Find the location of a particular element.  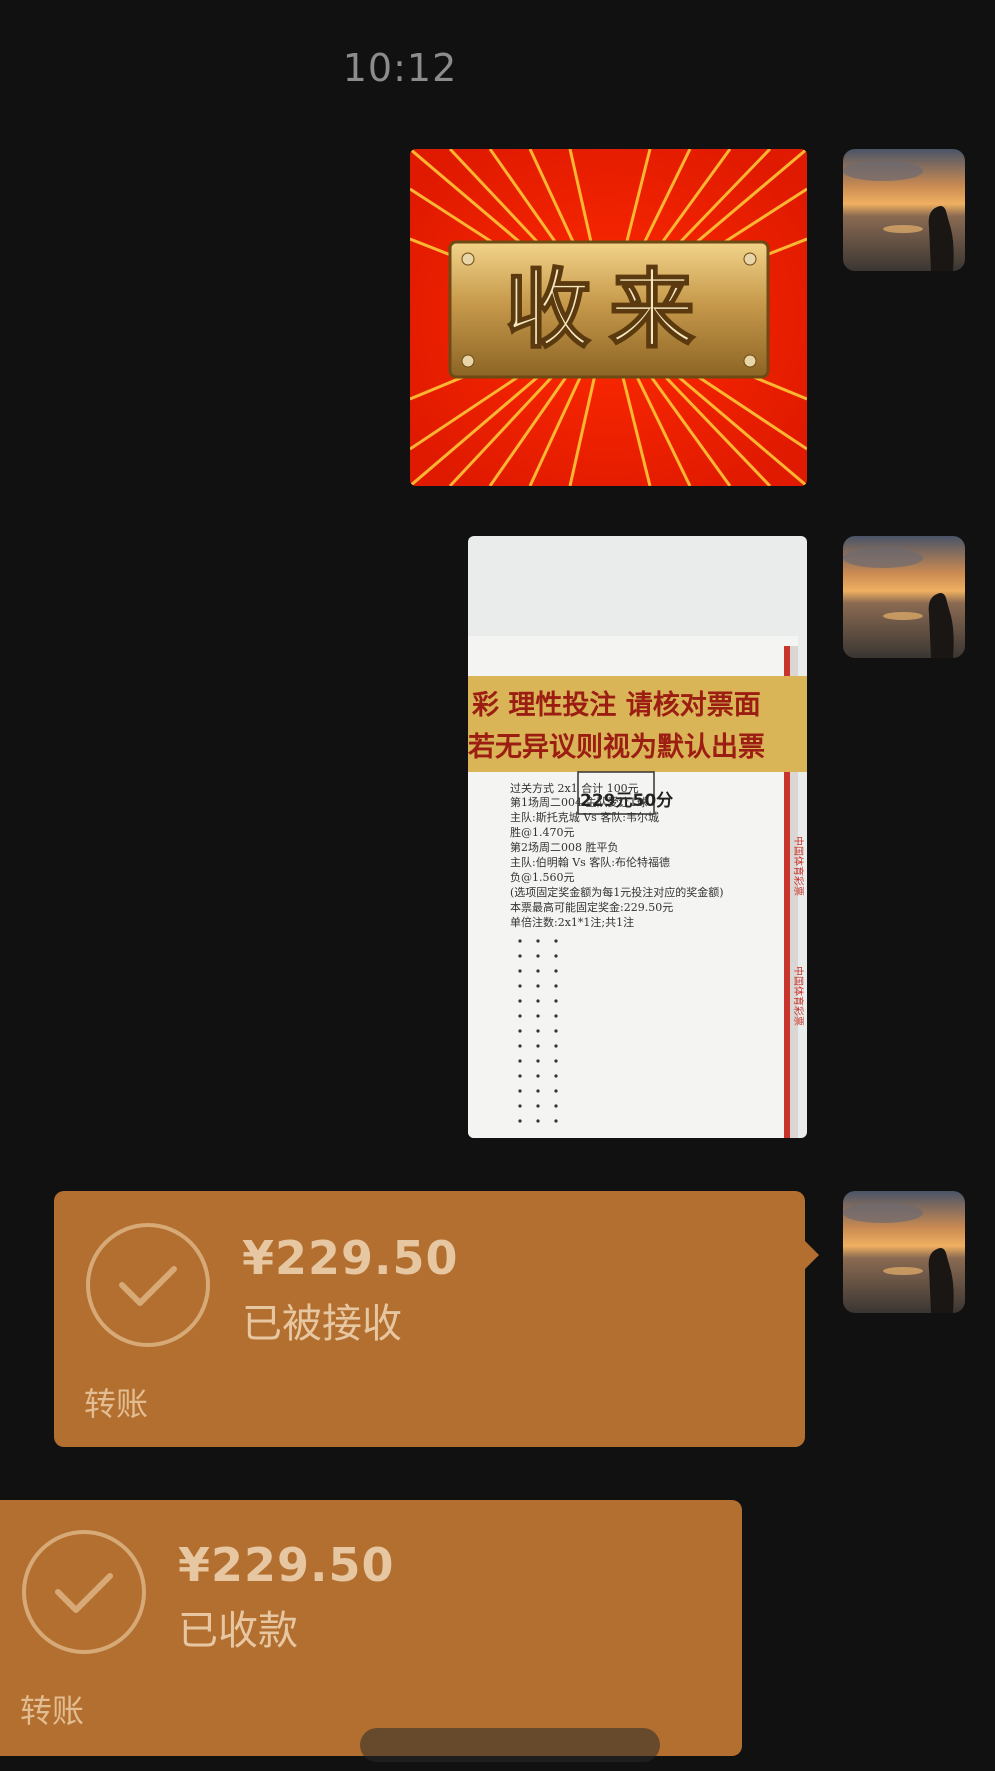

transfer-sent-card: ¥229.50 已被接收 转账 is located at coordinates (436, 1319).